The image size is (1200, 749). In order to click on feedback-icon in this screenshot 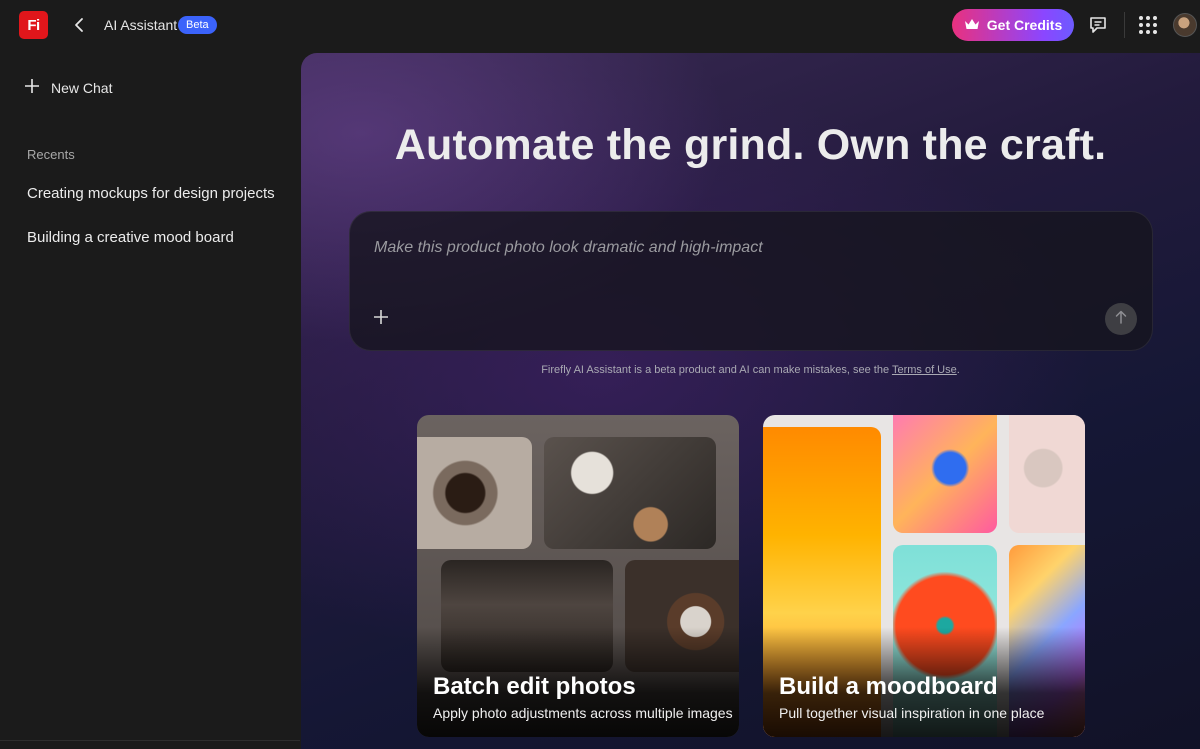, I will do `click(1098, 25)`.